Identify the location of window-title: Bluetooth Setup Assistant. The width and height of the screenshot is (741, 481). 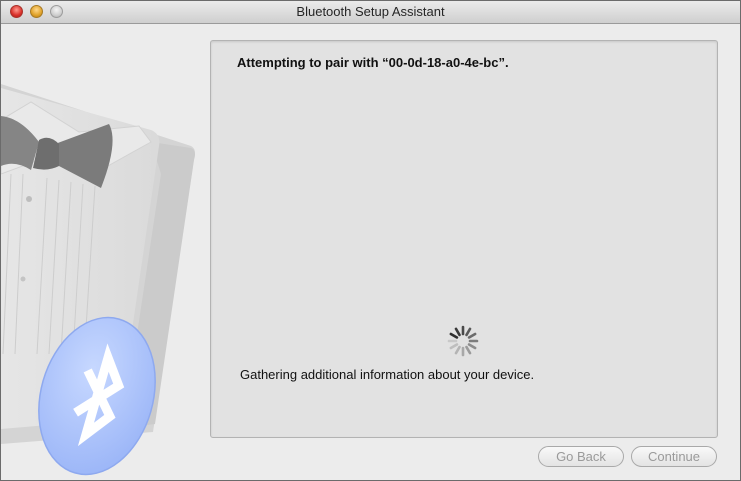
(370, 11).